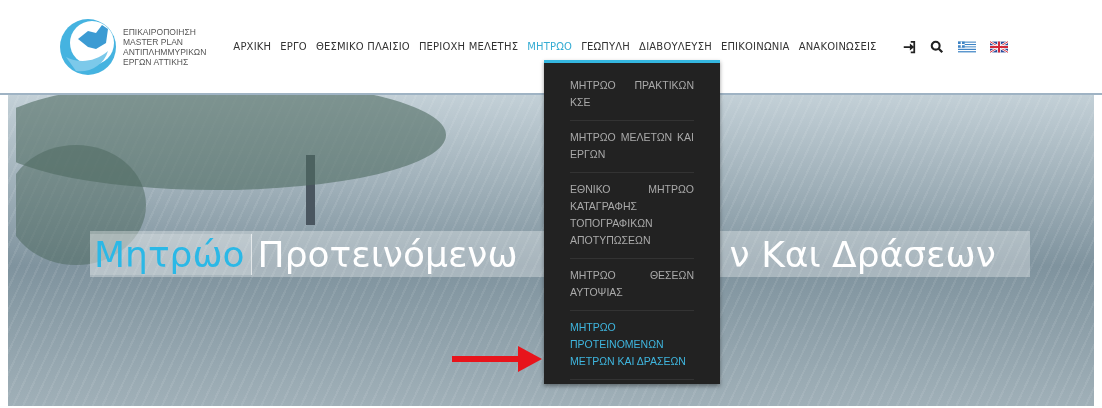 The width and height of the screenshot is (1102, 408). I want to click on nav-link: ΓΕΩΠΥΛΗ, so click(606, 46).